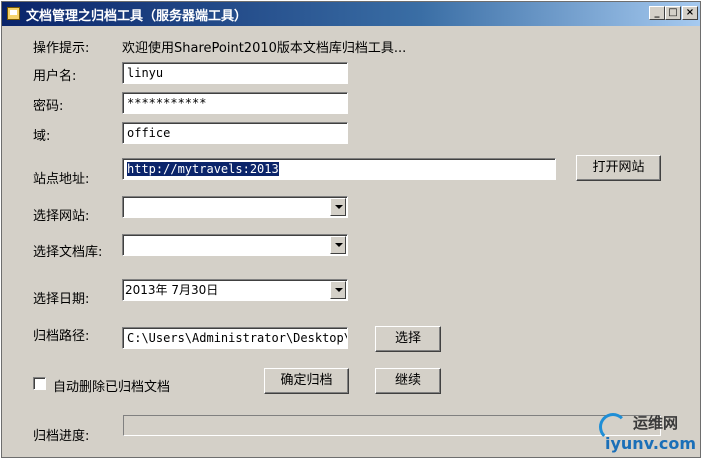  I want to click on hint-label: 操作提示:, so click(61, 48).